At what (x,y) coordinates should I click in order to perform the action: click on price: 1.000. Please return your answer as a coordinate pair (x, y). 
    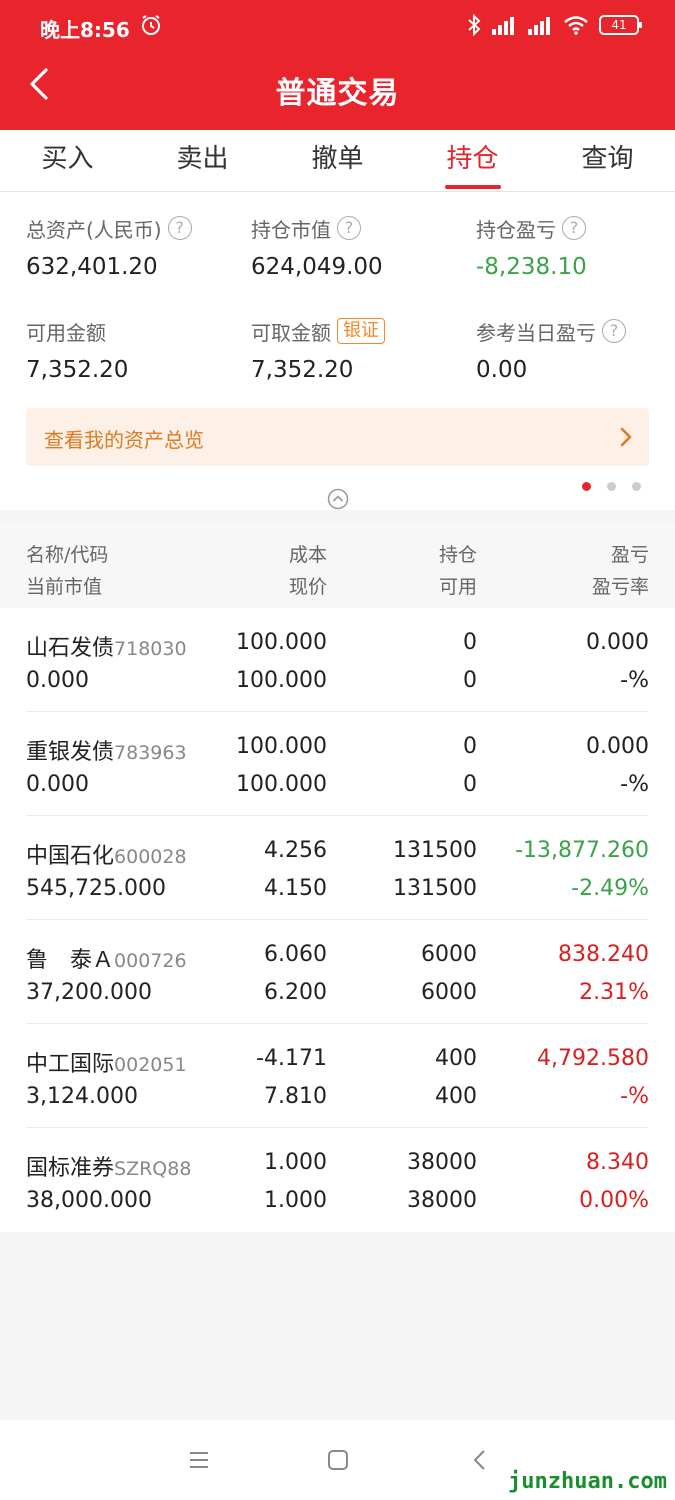
    Looking at the image, I should click on (295, 1200).